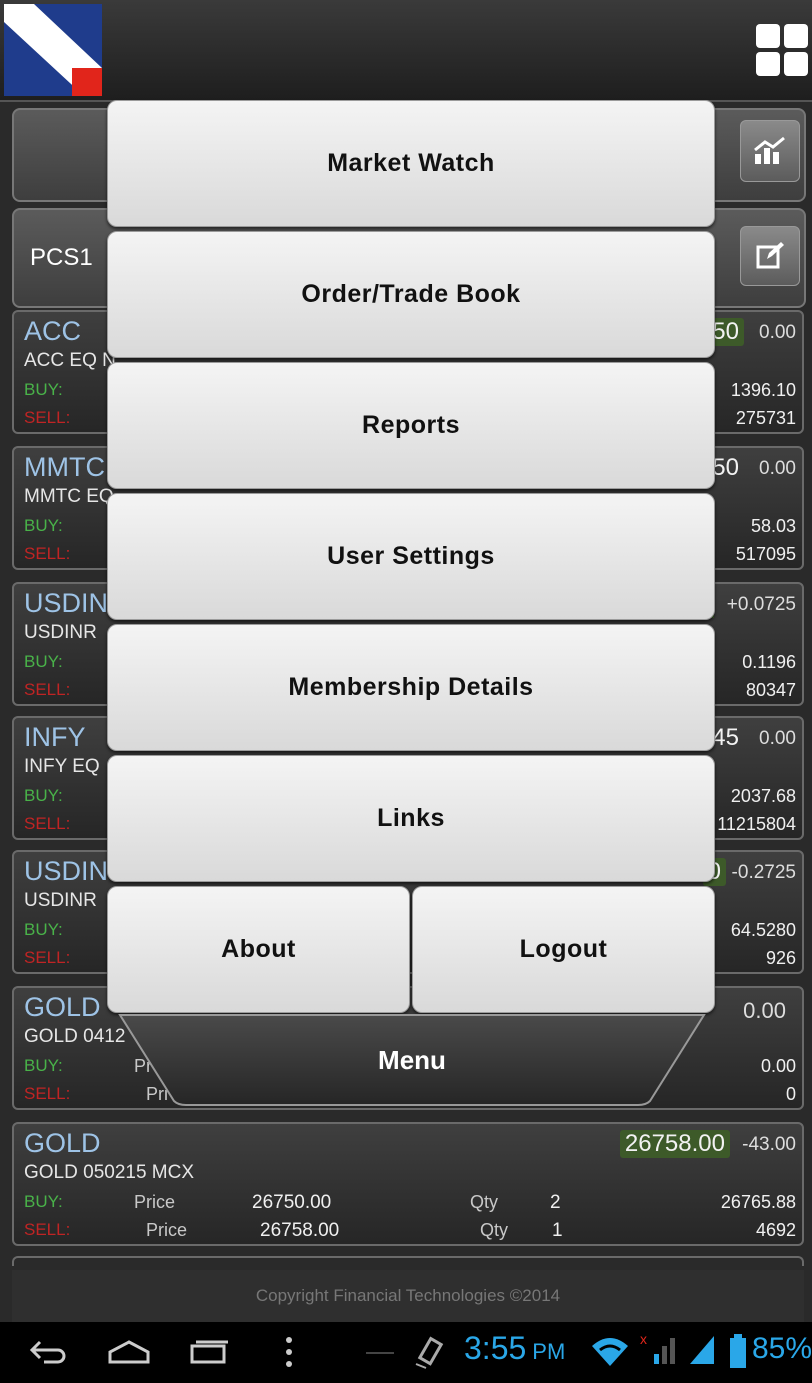 This screenshot has height=1383, width=812. What do you see at coordinates (763, 930) in the screenshot?
I see `buy-value: 64.5280` at bounding box center [763, 930].